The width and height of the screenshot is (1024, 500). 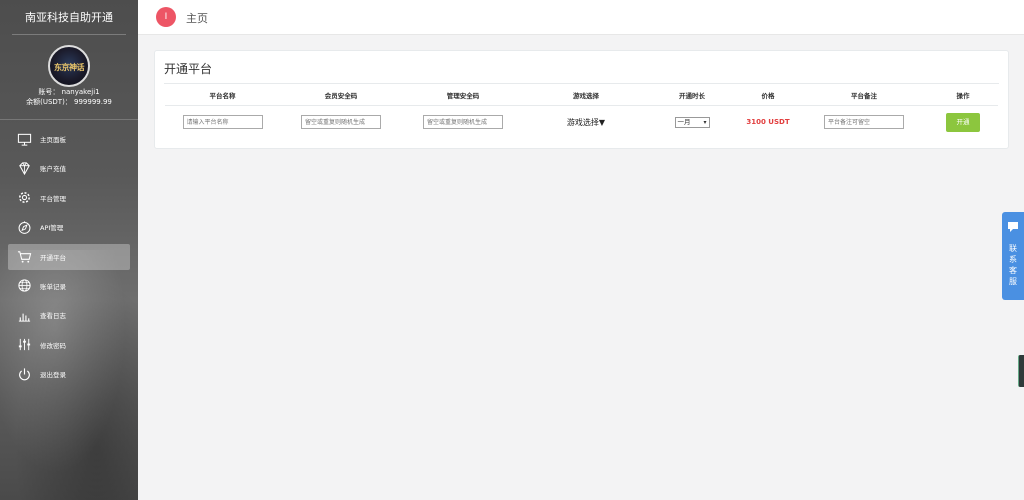 I want to click on avatar: 东京神话, so click(x=69, y=66).